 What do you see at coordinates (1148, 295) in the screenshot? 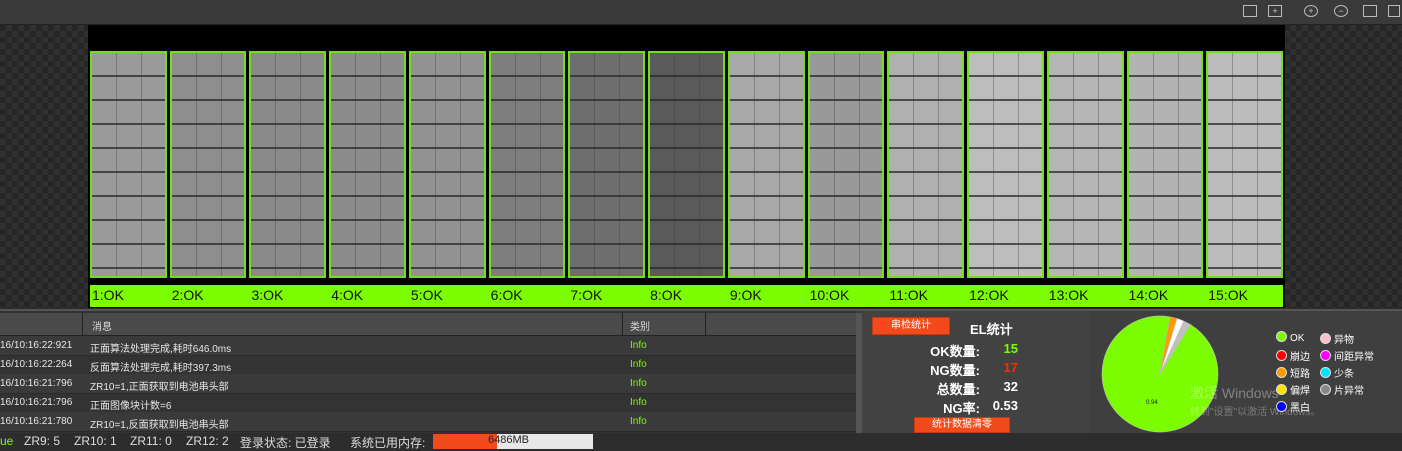
I see `cell-result-label: 14:OK` at bounding box center [1148, 295].